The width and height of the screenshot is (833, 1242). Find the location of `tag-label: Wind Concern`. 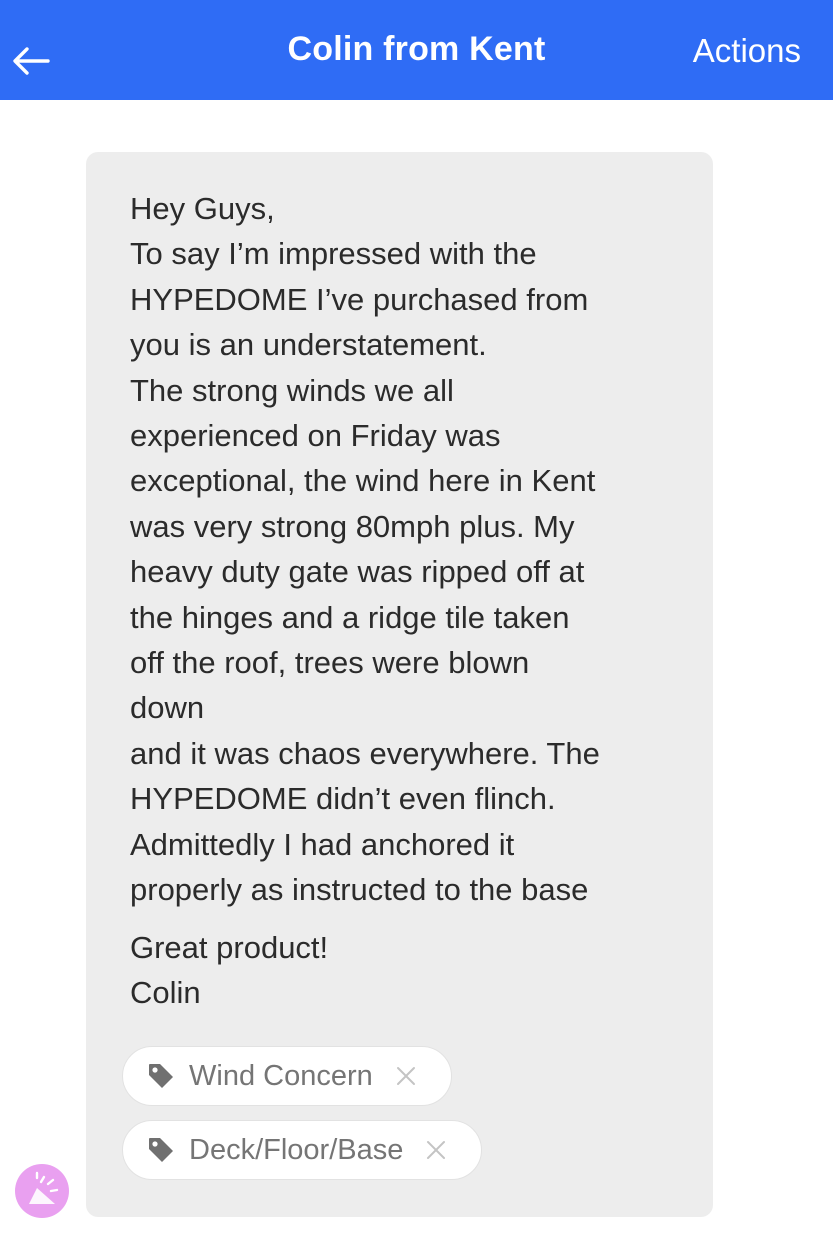

tag-label: Wind Concern is located at coordinates (281, 1075).